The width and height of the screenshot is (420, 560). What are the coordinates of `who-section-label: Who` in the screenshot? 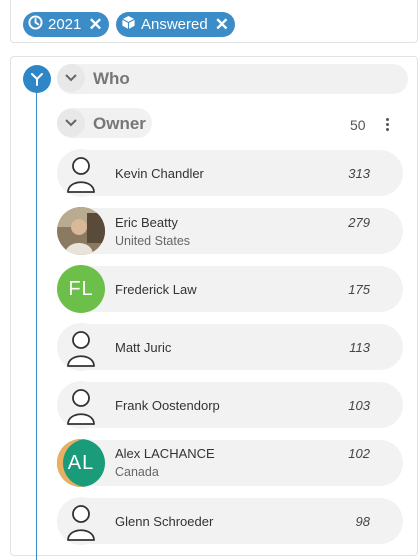 It's located at (111, 78).